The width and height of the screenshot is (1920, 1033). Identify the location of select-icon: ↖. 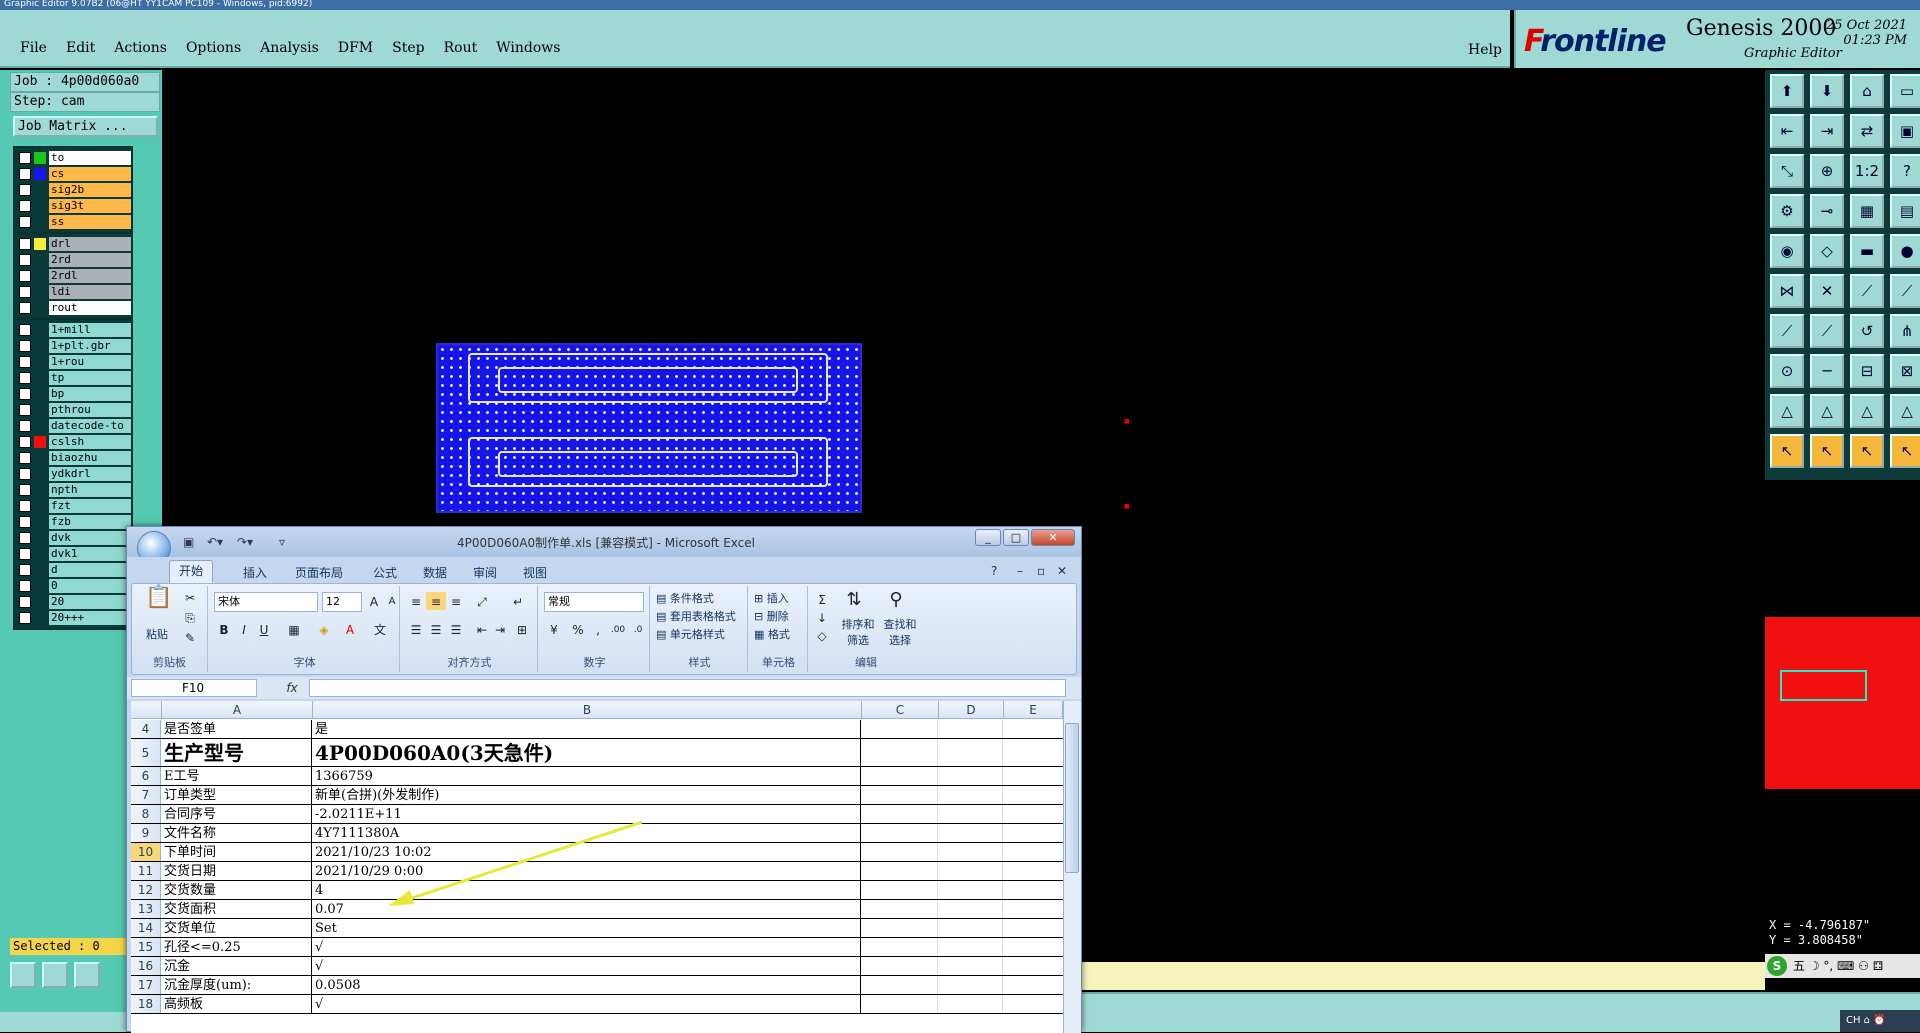
(1787, 451).